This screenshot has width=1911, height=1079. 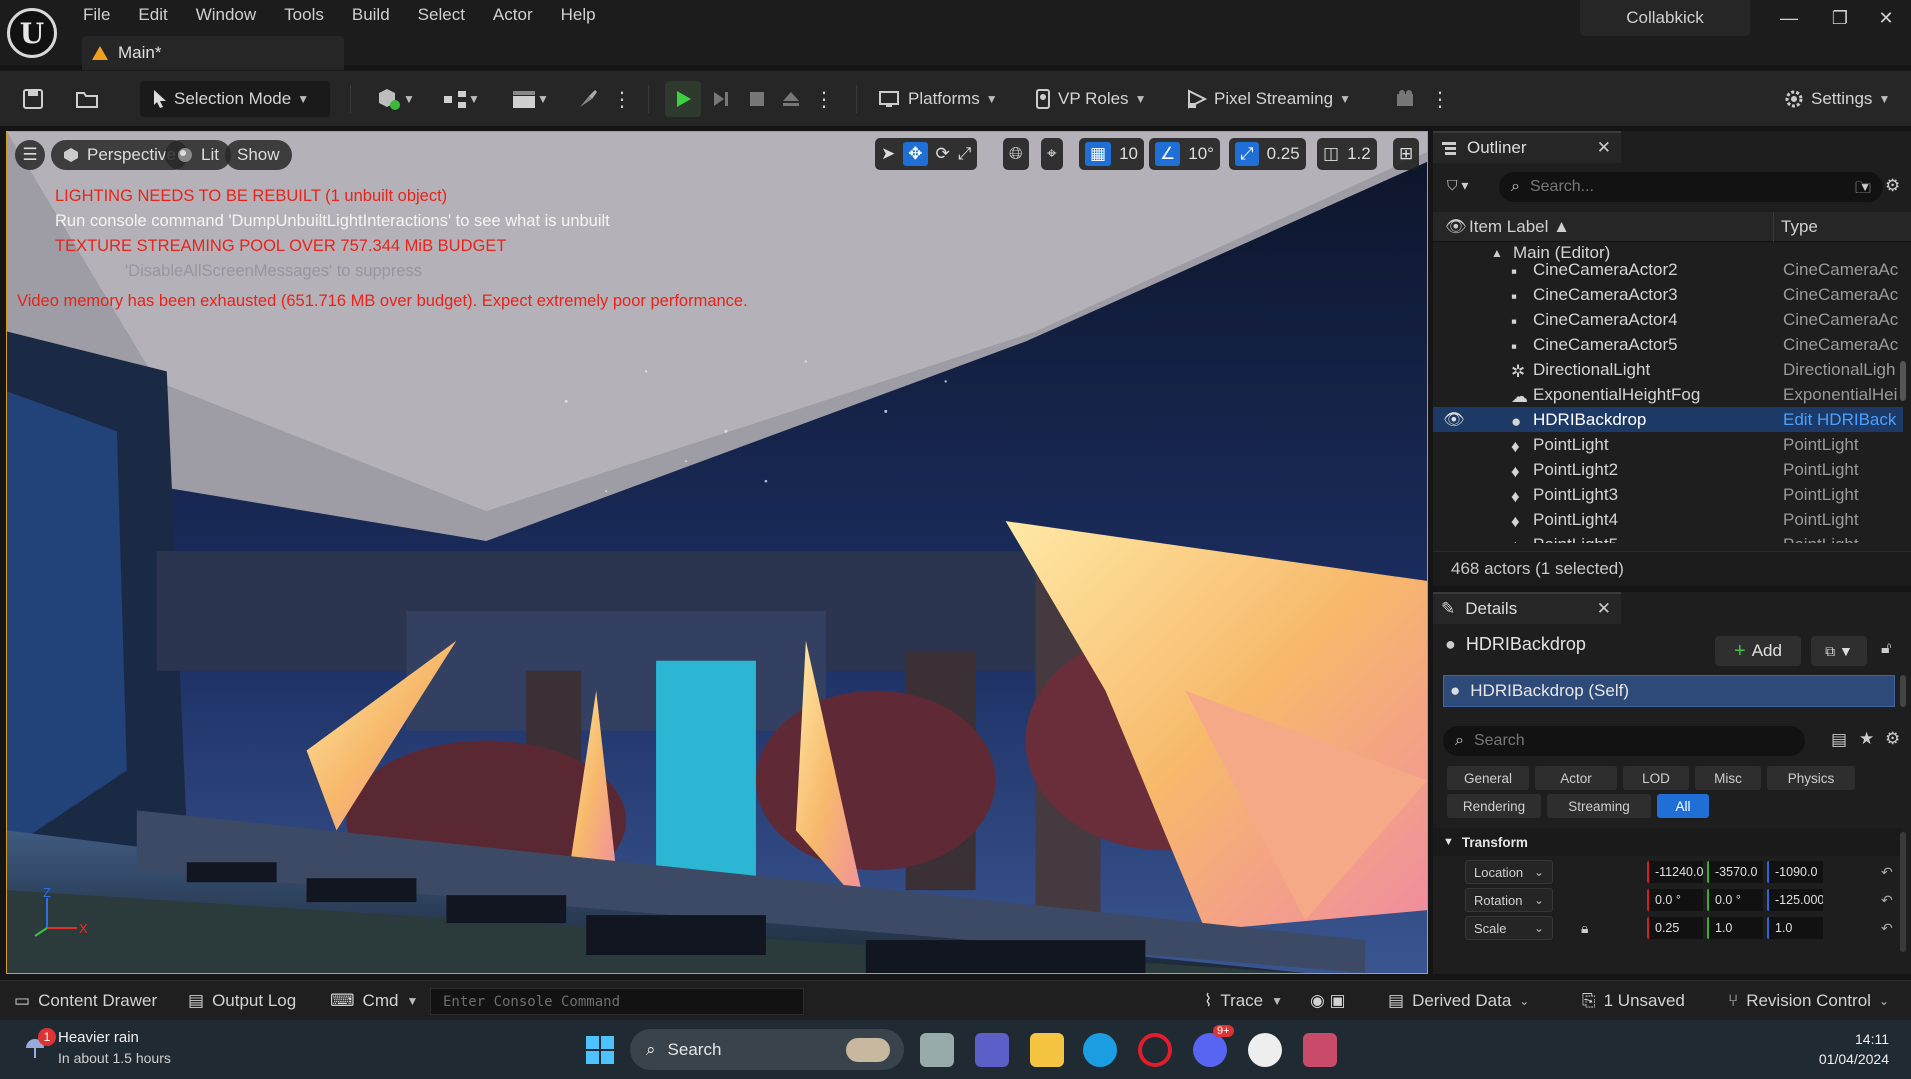 What do you see at coordinates (1668, 444) in the screenshot?
I see `actor-row: ♦ PointLight PointLight` at bounding box center [1668, 444].